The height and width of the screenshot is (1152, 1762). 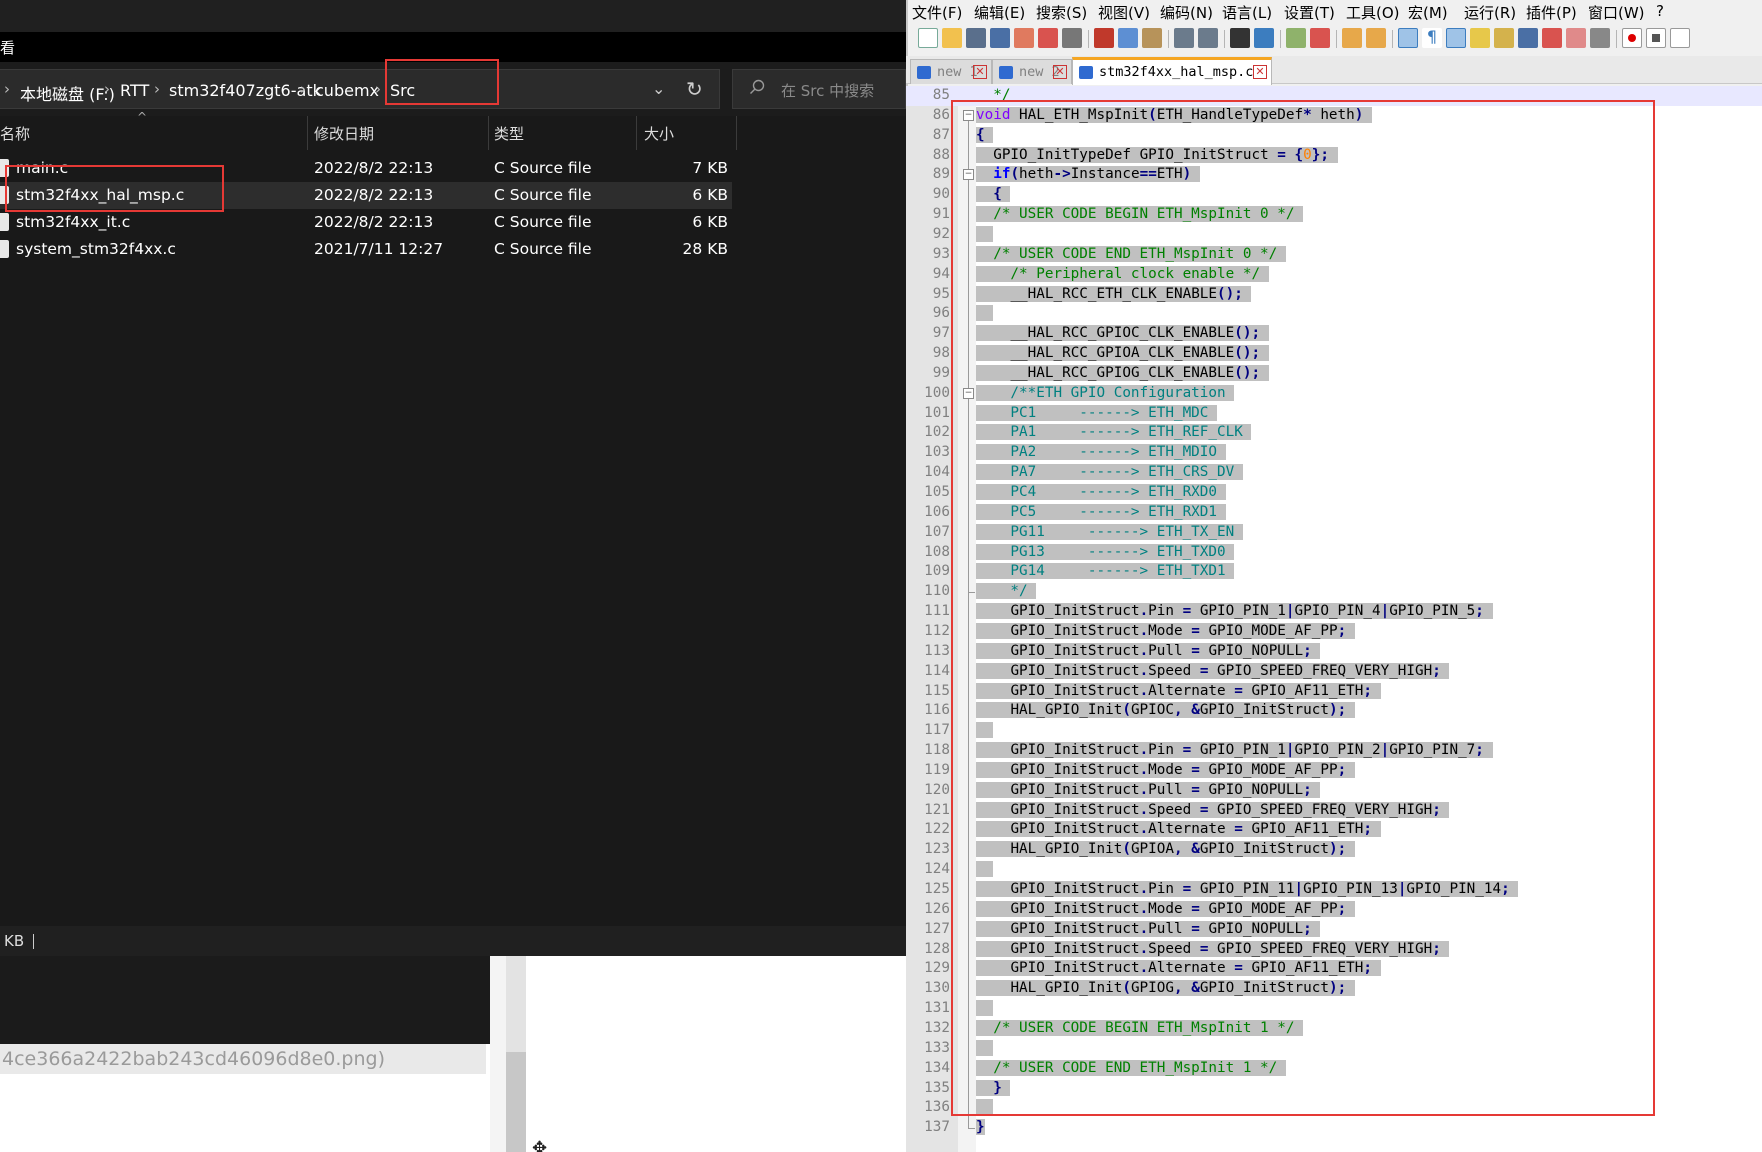 I want to click on menu-plugins: 插件(P), so click(x=1551, y=12).